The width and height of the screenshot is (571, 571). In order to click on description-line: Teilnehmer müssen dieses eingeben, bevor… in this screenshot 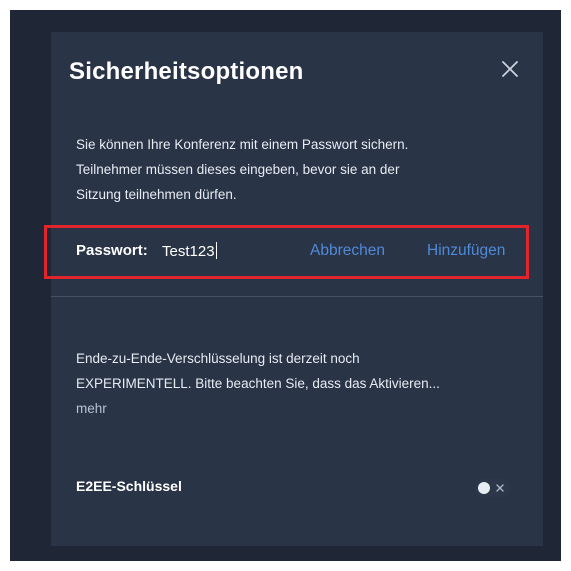, I will do `click(238, 169)`.